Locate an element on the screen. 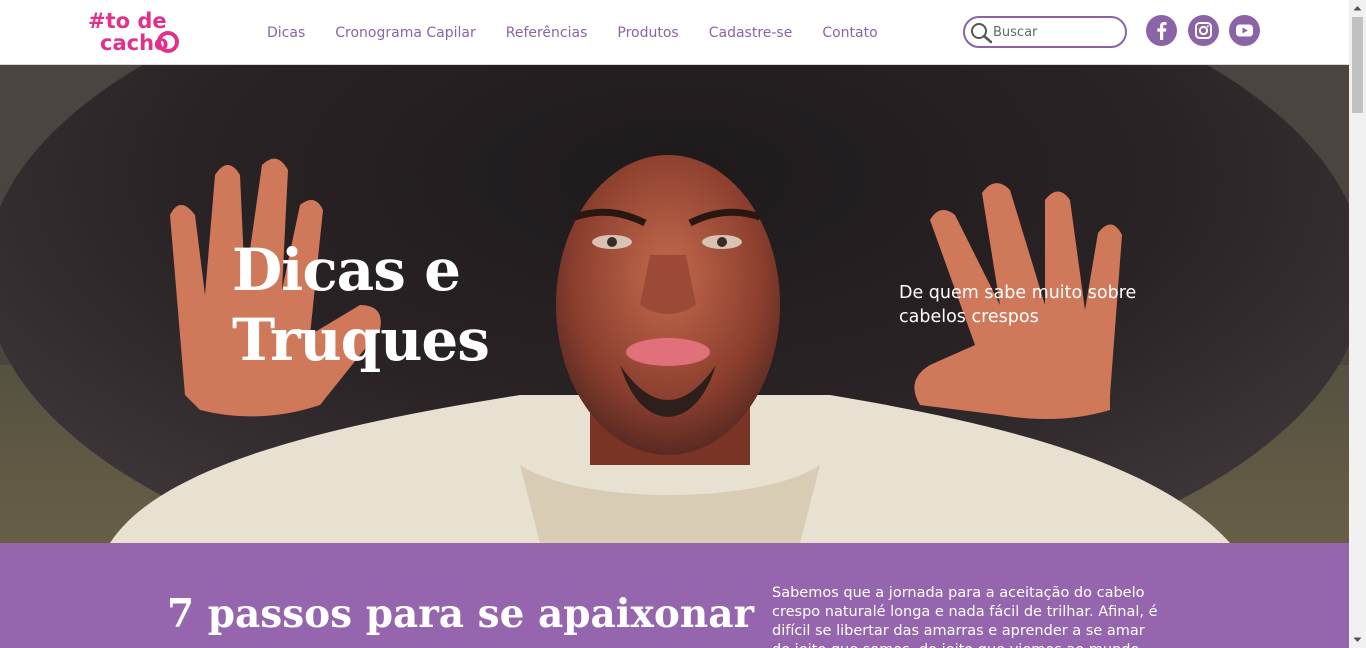 The width and height of the screenshot is (1366, 648). youtube-link is located at coordinates (1244, 30).